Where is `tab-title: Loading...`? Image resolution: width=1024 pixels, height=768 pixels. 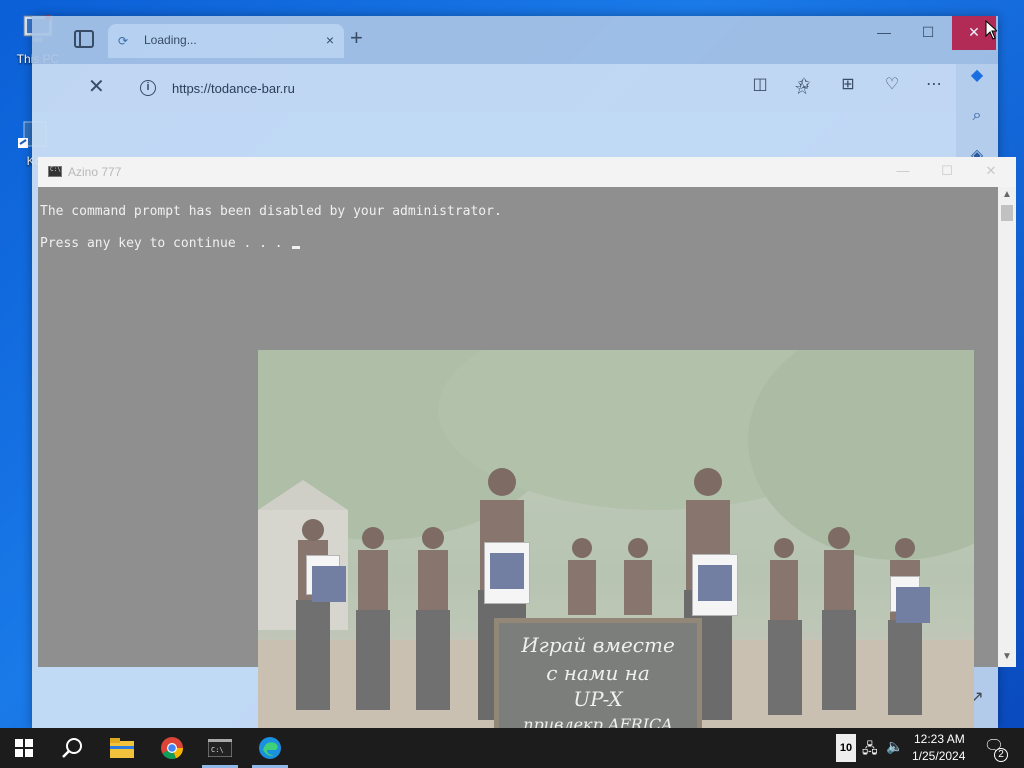
tab-title: Loading... is located at coordinates (170, 40).